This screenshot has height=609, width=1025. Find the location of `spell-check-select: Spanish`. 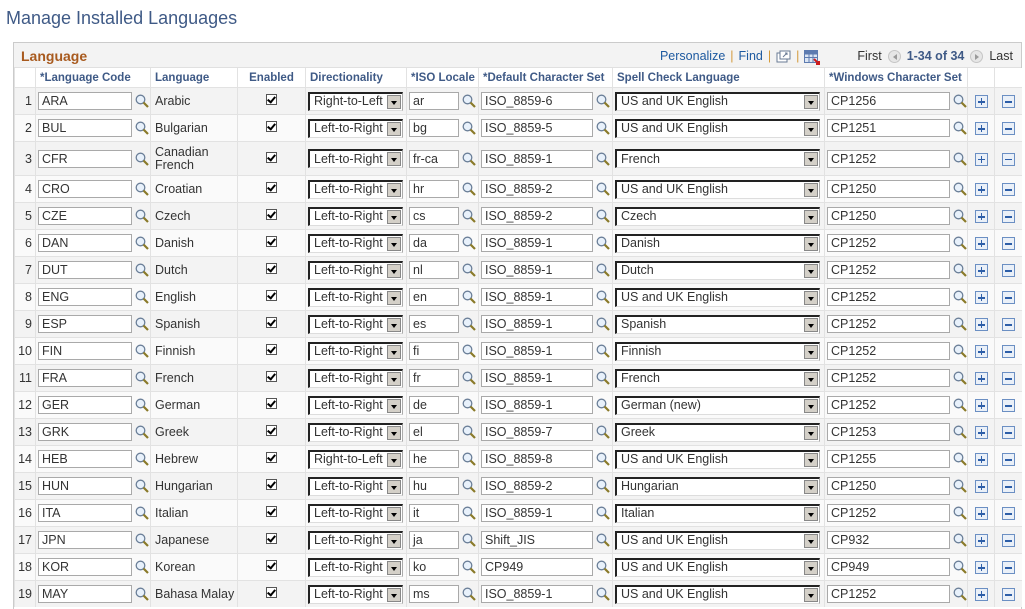

spell-check-select: Spanish is located at coordinates (717, 324).